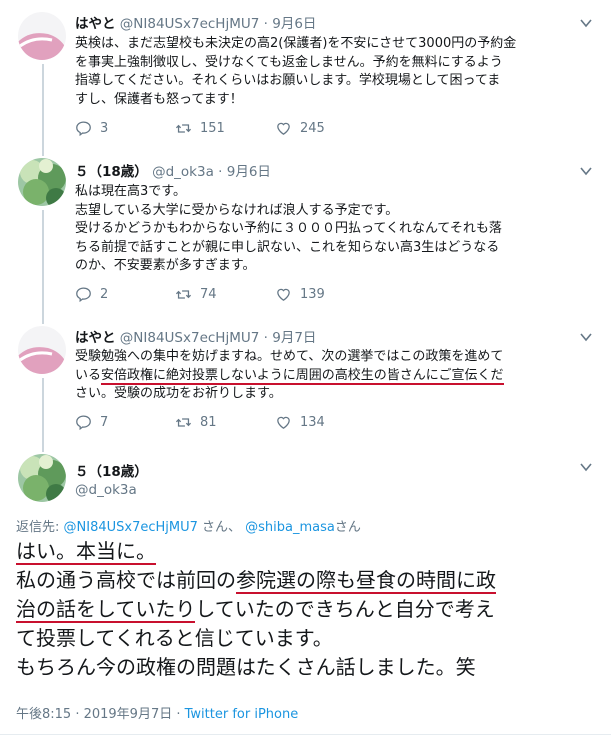  What do you see at coordinates (178, 393) in the screenshot?
I see `tweet-line: さい。受験の成功をお祈りします。` at bounding box center [178, 393].